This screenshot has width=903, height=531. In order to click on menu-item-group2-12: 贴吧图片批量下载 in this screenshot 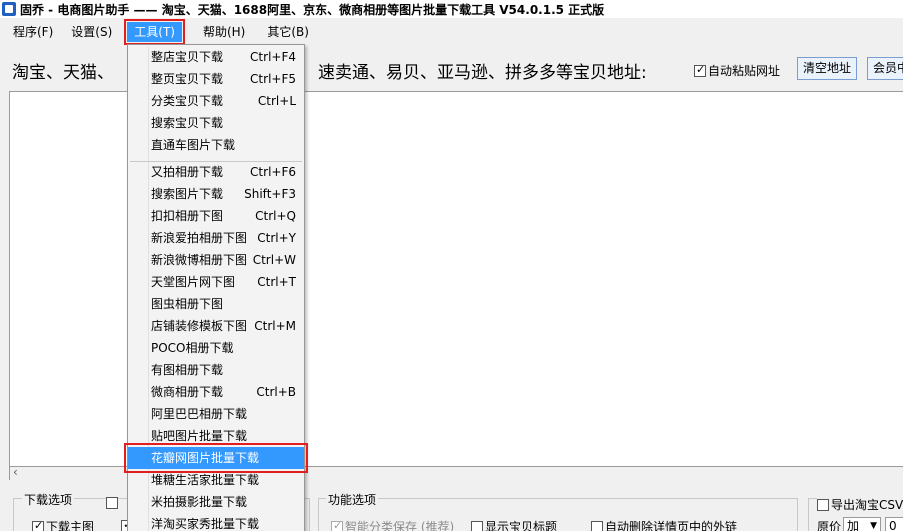, I will do `click(216, 436)`.